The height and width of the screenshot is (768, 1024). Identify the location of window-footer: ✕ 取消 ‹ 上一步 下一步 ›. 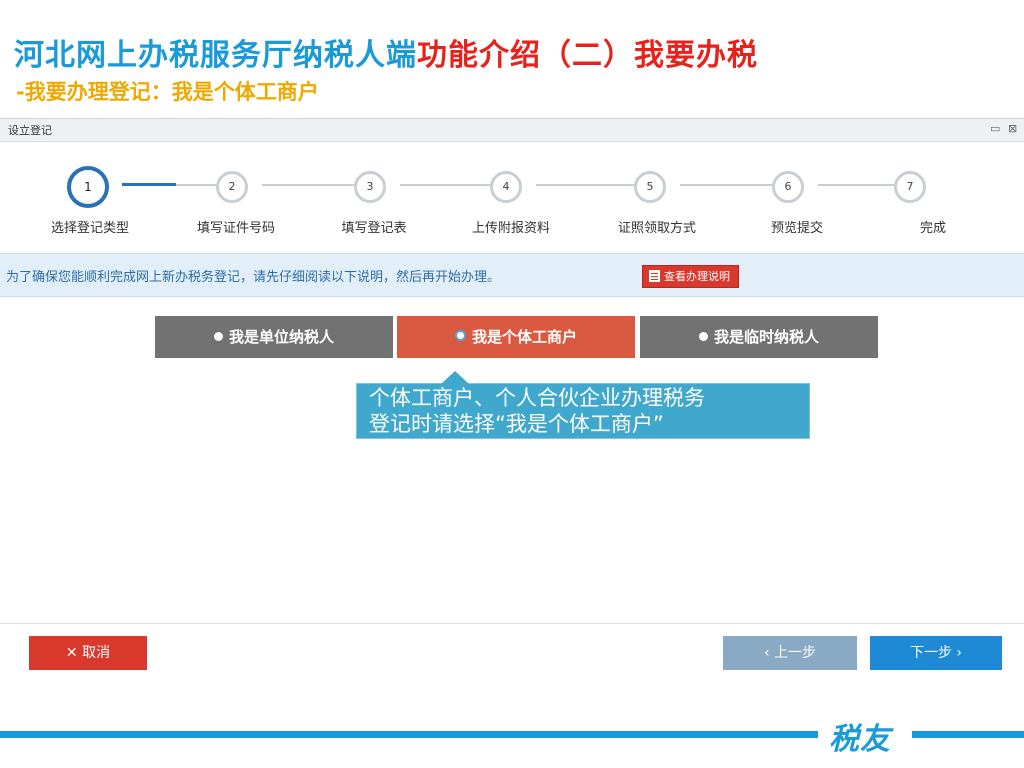
(512, 654).